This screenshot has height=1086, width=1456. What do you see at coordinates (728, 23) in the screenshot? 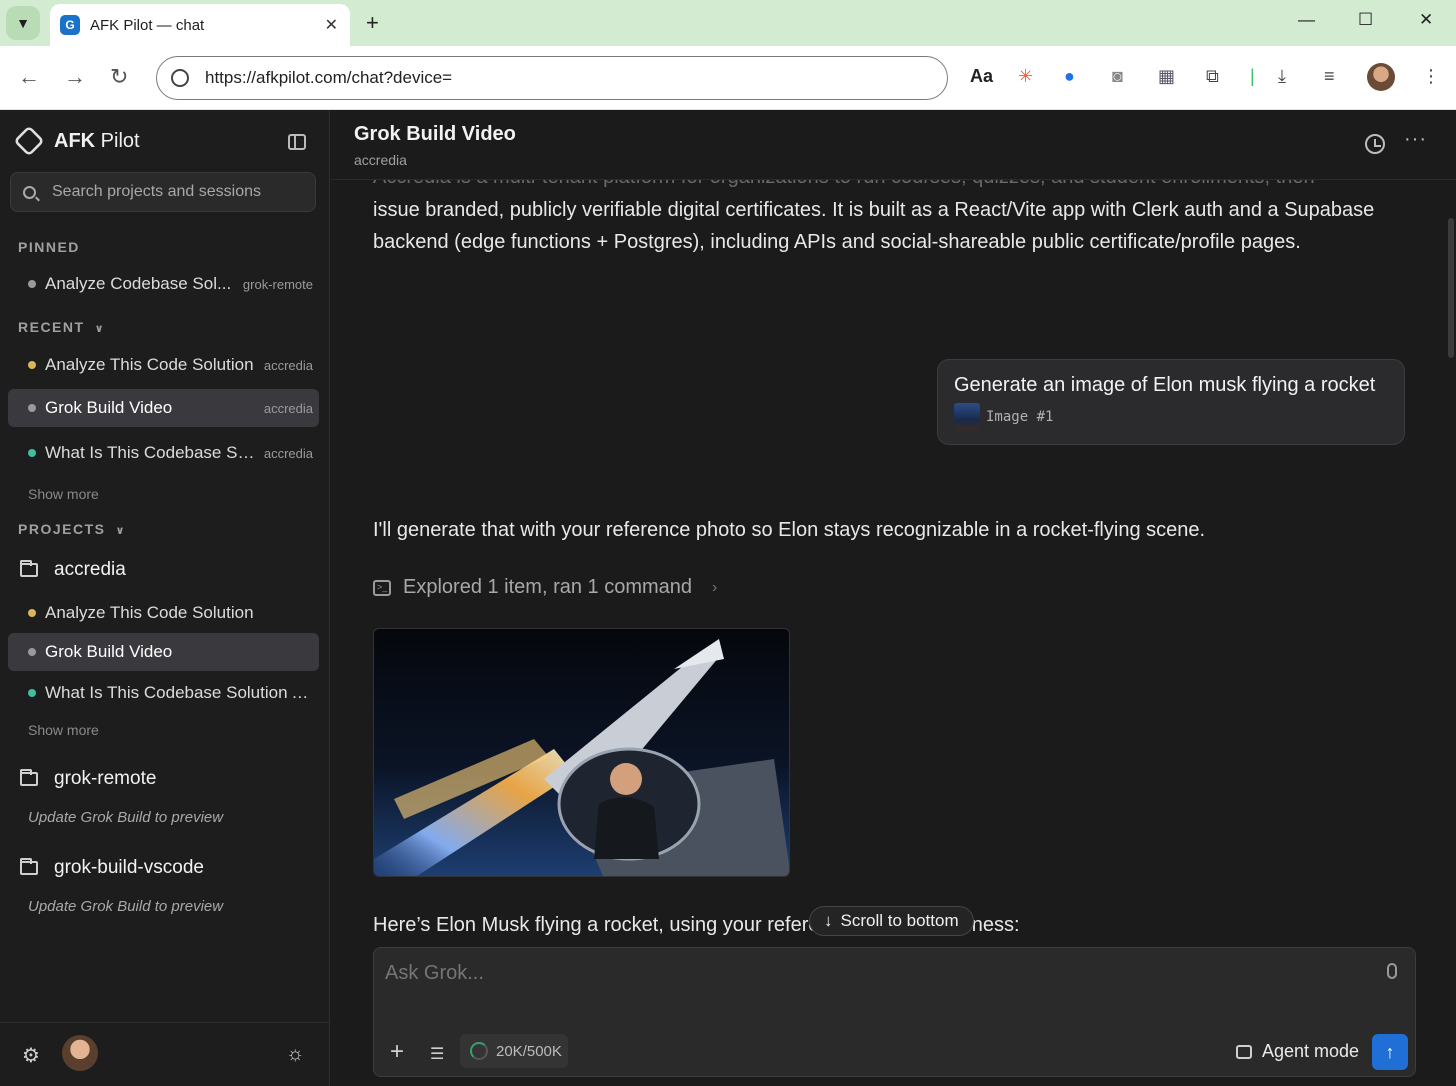
I see `browser-tab-bar: ▼ G AFK Pilot — chat ✕ + — ☐ ✕` at bounding box center [728, 23].